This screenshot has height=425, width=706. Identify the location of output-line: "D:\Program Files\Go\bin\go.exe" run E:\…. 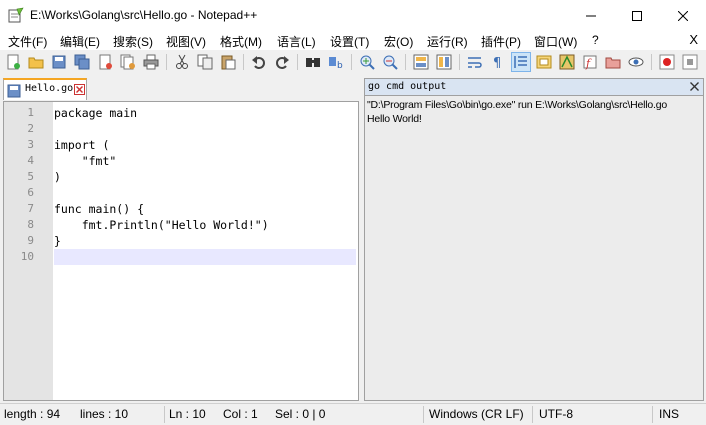
(517, 105).